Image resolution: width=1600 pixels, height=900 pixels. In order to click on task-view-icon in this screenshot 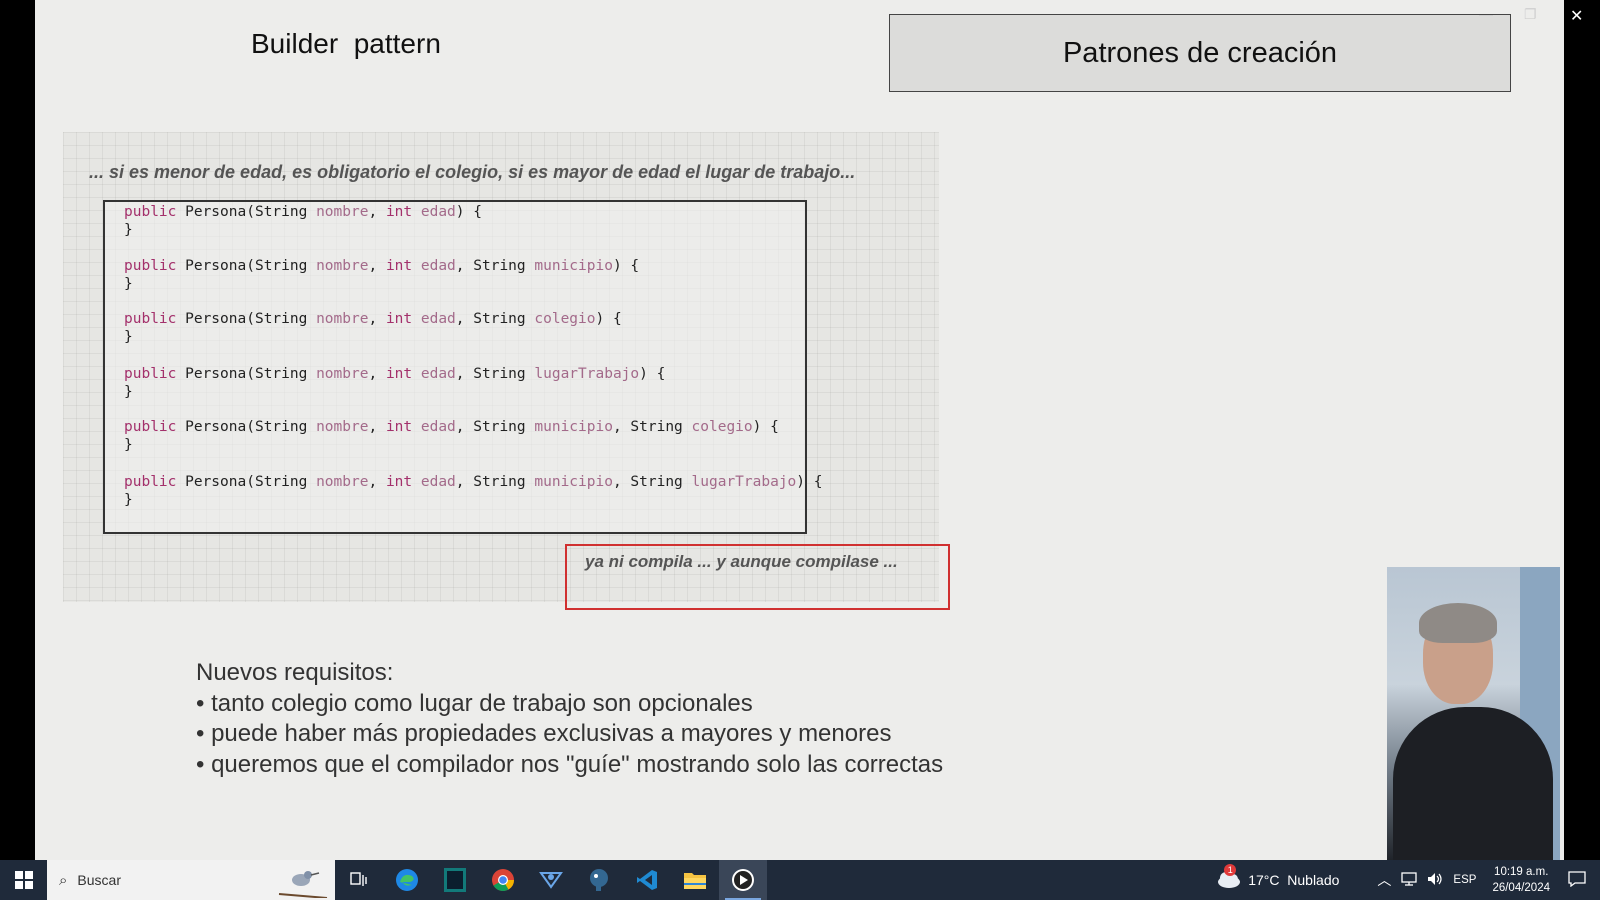, I will do `click(359, 880)`.